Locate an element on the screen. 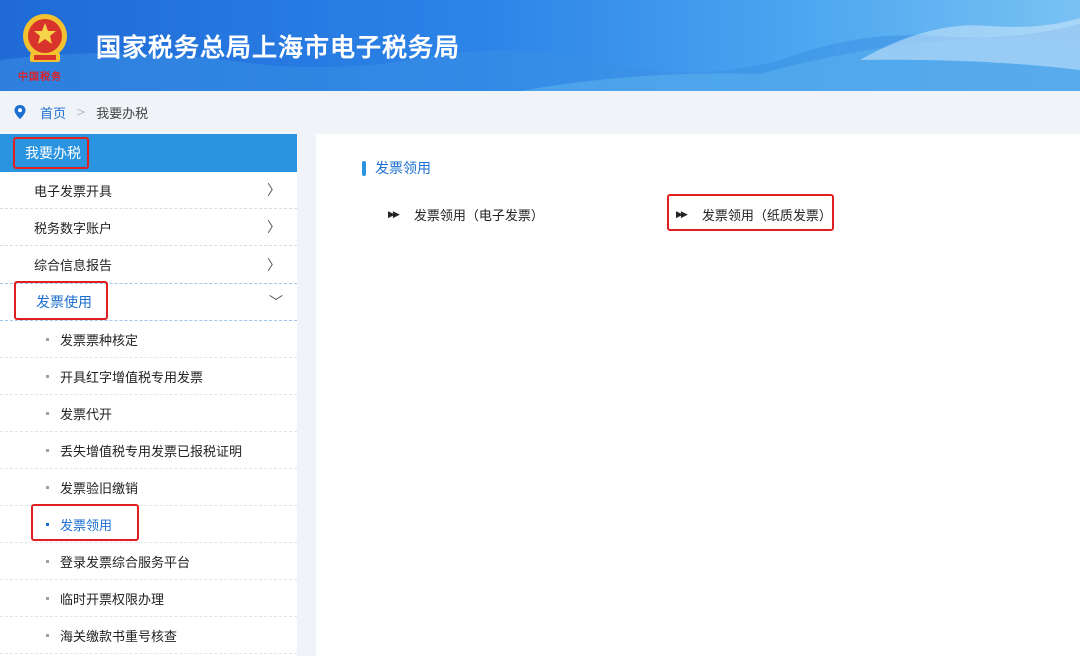 The height and width of the screenshot is (656, 1080). sidebar-subitem-label: 登录发票综合服务平台 is located at coordinates (125, 563).